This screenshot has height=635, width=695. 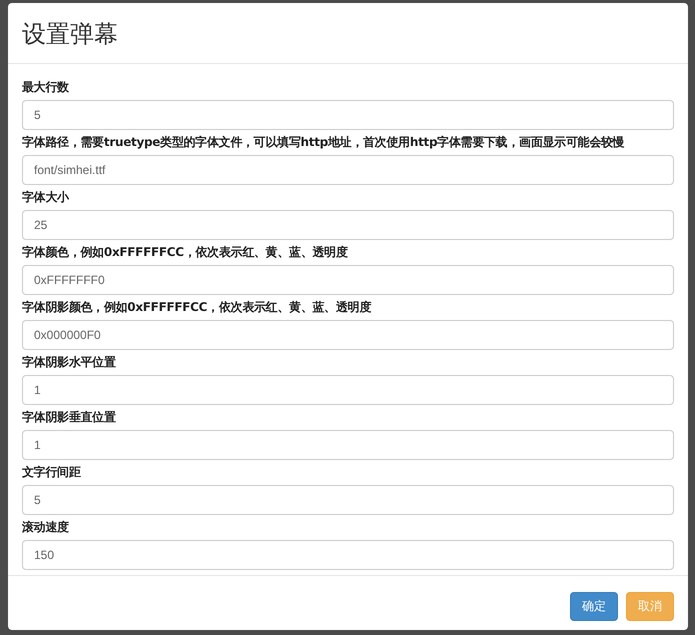 I want to click on input-field: font/simhei.ttf, so click(x=348, y=170).